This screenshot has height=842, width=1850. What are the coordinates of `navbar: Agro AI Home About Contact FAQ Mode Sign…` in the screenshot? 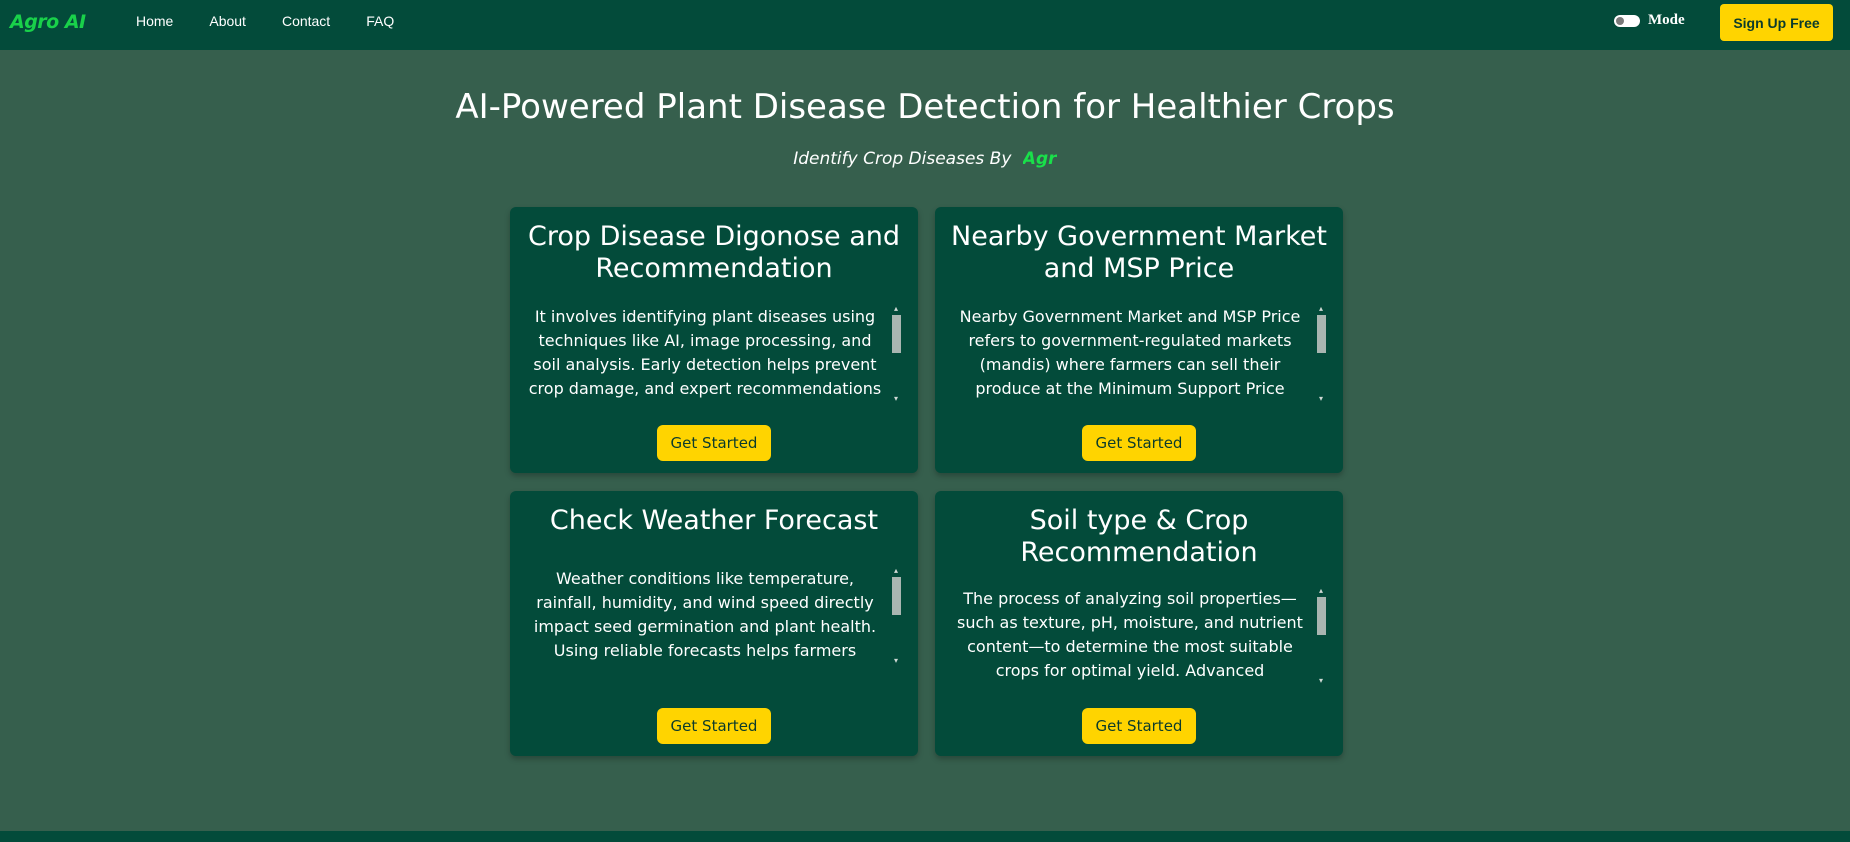 It's located at (925, 25).